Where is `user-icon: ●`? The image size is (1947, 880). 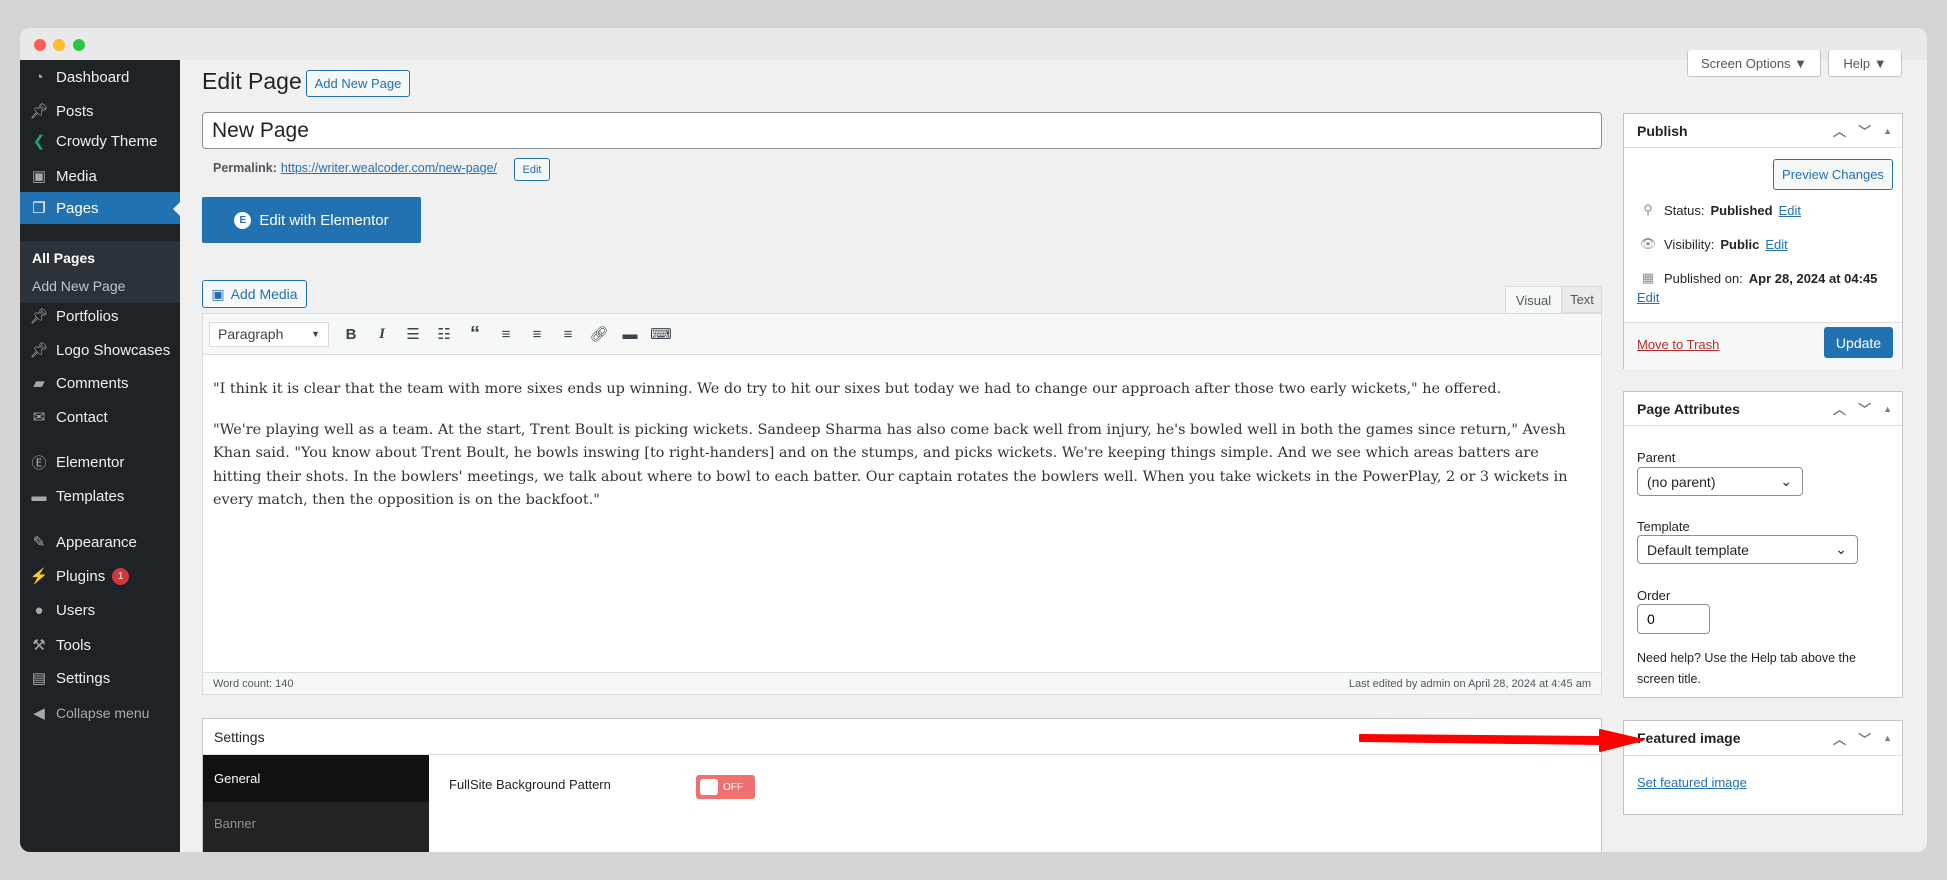 user-icon: ● is located at coordinates (39, 610).